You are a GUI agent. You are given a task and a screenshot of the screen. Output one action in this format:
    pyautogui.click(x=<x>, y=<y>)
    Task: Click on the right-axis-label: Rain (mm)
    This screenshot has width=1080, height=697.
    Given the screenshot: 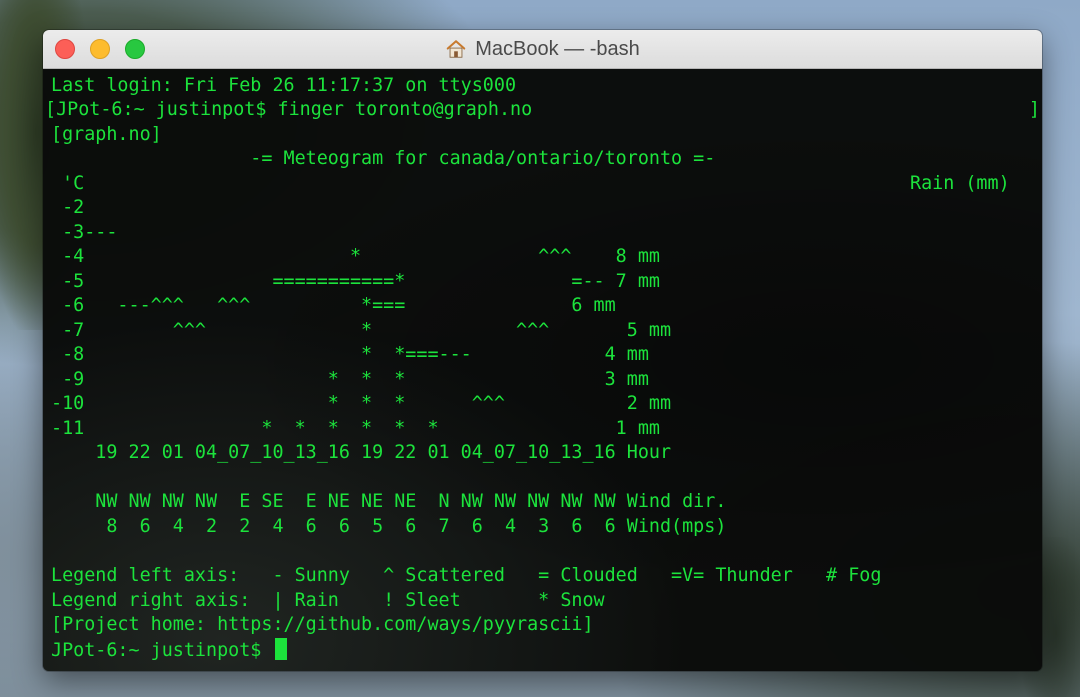 What is the action you would take?
    pyautogui.click(x=960, y=183)
    